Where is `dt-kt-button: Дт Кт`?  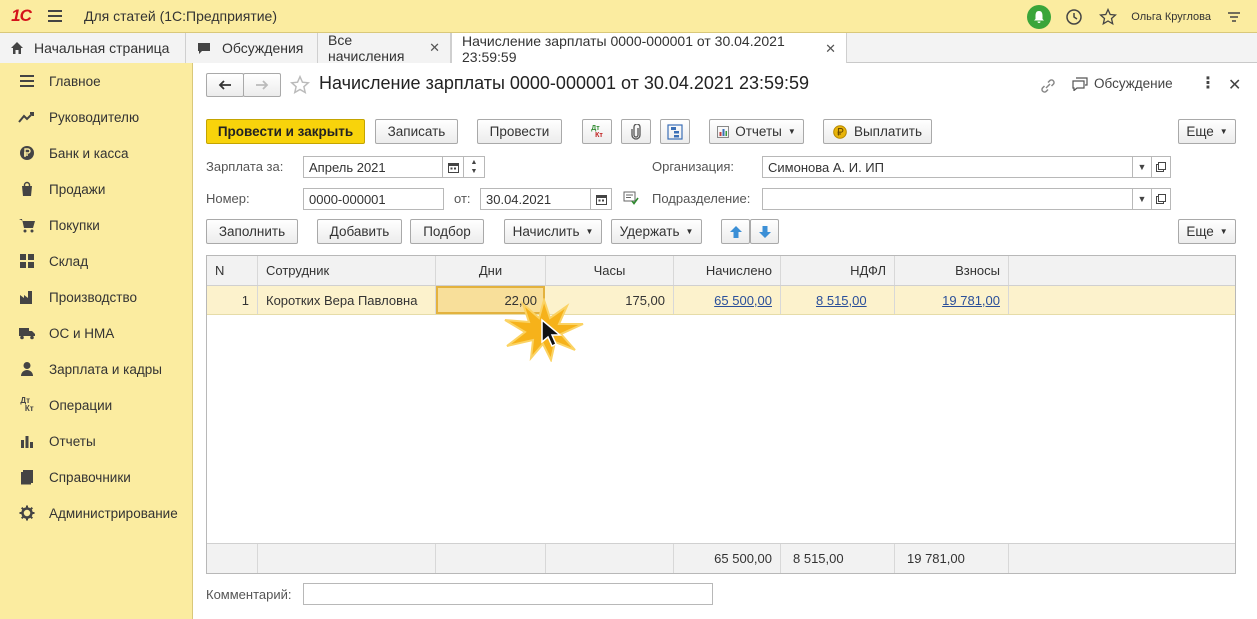 dt-kt-button: Дт Кт is located at coordinates (597, 131).